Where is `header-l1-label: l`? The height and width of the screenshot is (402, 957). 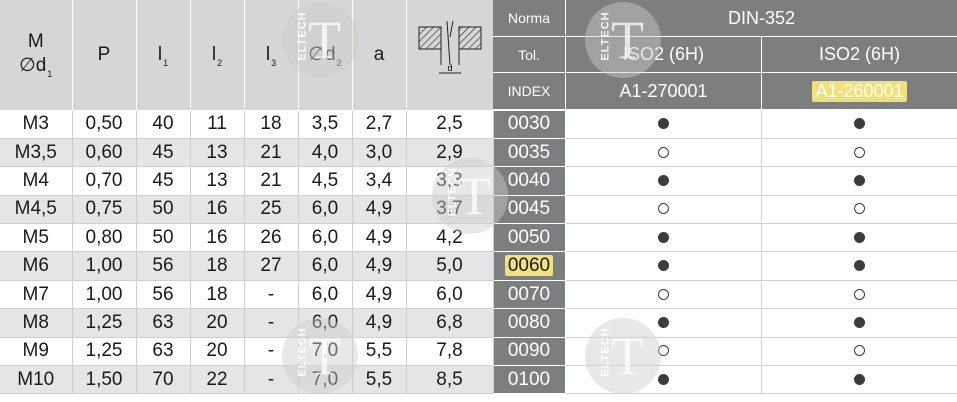 header-l1-label: l is located at coordinates (160, 54).